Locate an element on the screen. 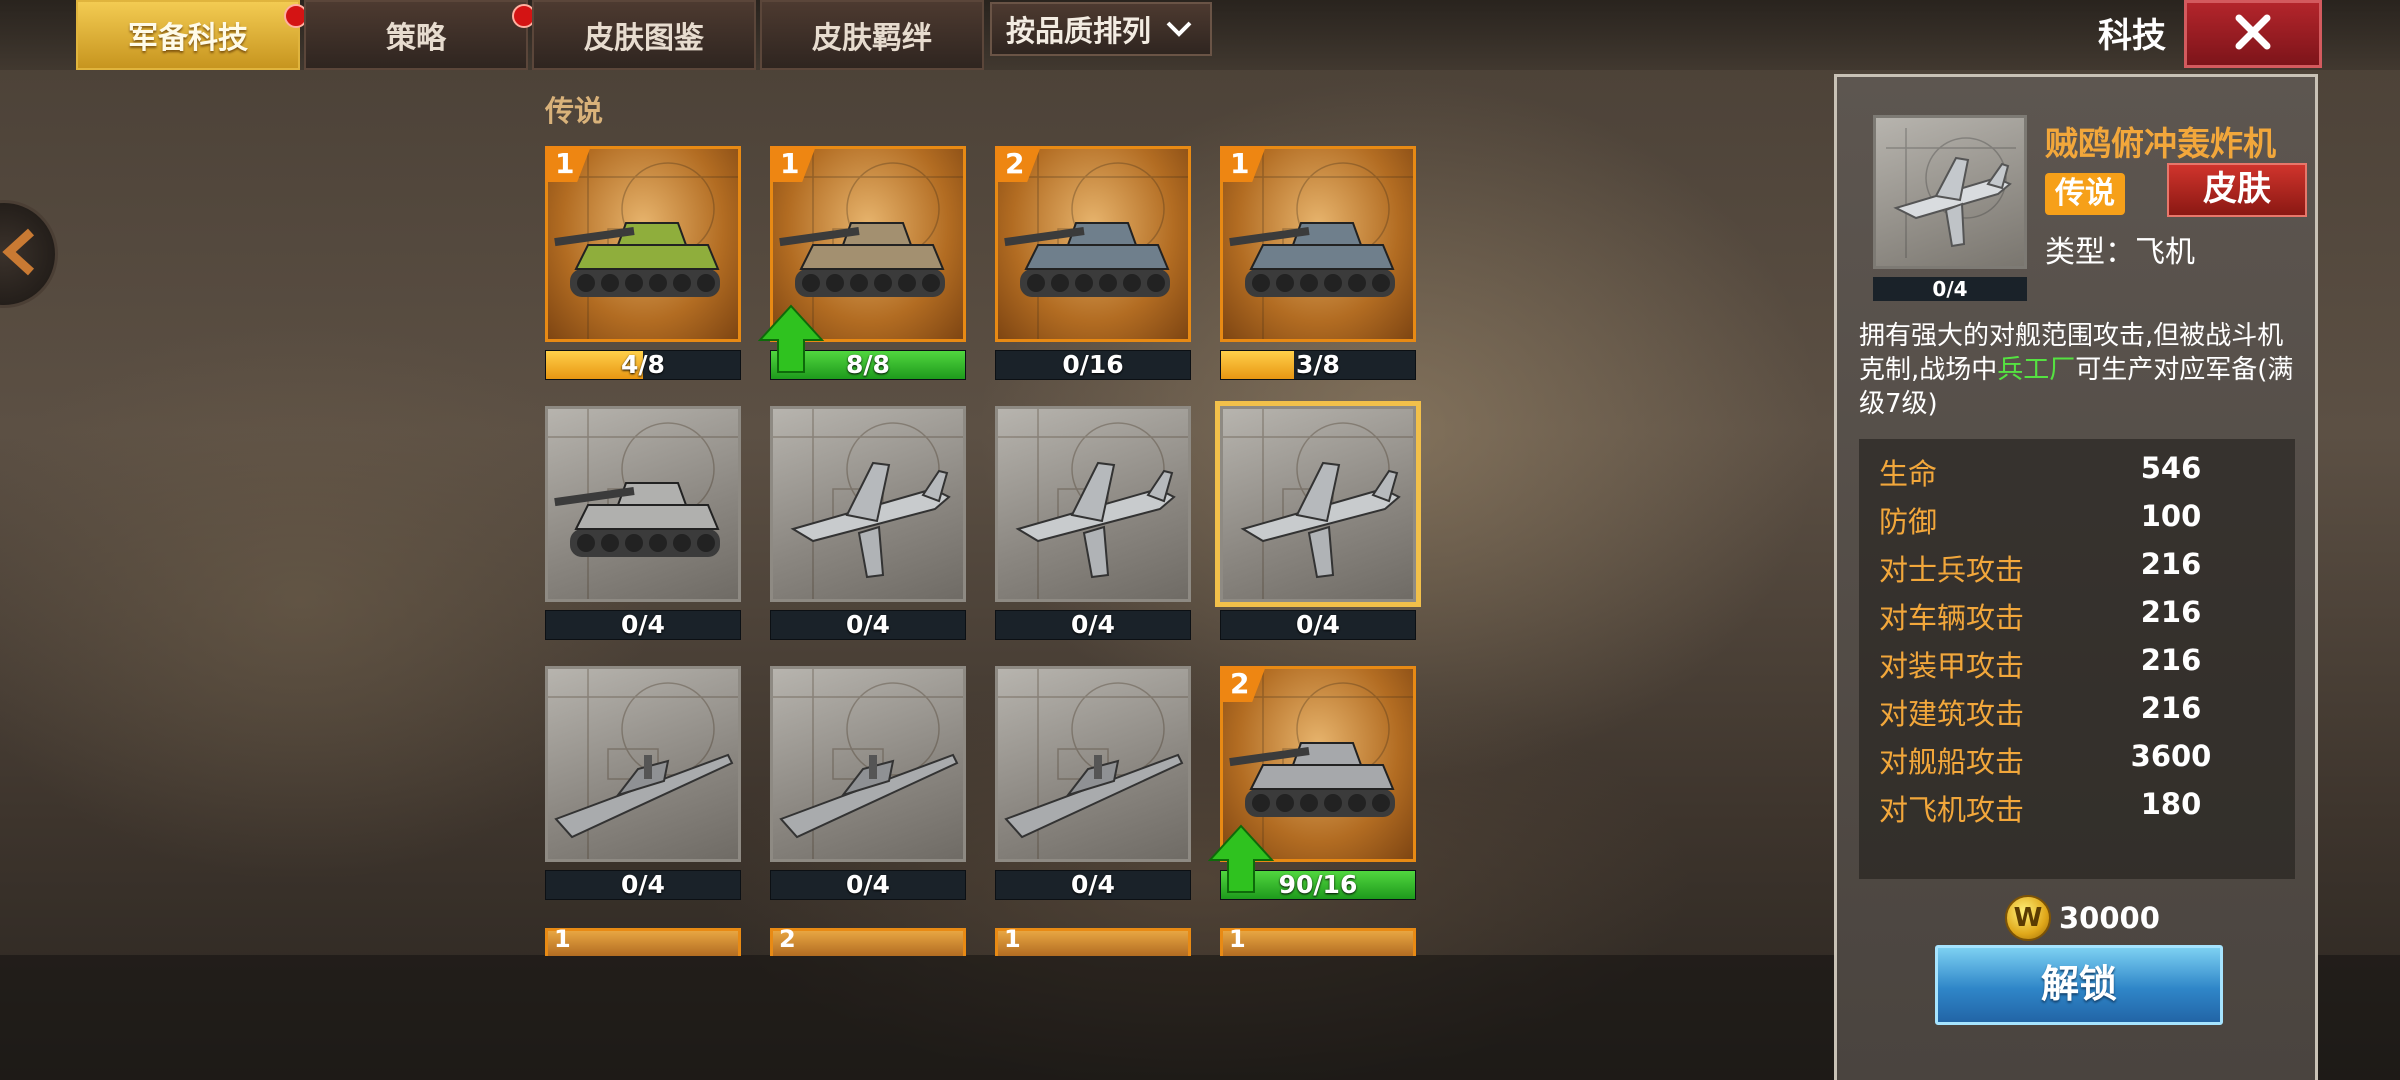 The image size is (2400, 1080). level-badge: 2 is located at coordinates (787, 939).